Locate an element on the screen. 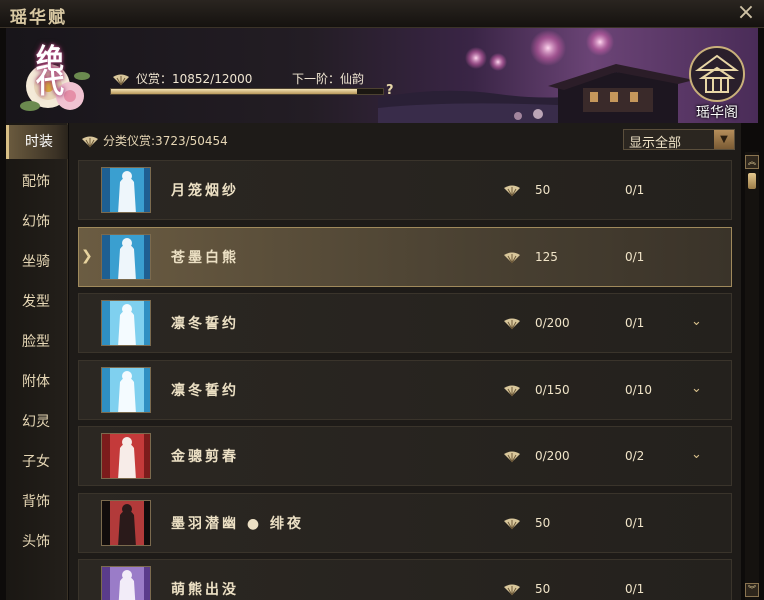  prestige-info: 仪赏：10852/12000 is located at coordinates (182, 78).